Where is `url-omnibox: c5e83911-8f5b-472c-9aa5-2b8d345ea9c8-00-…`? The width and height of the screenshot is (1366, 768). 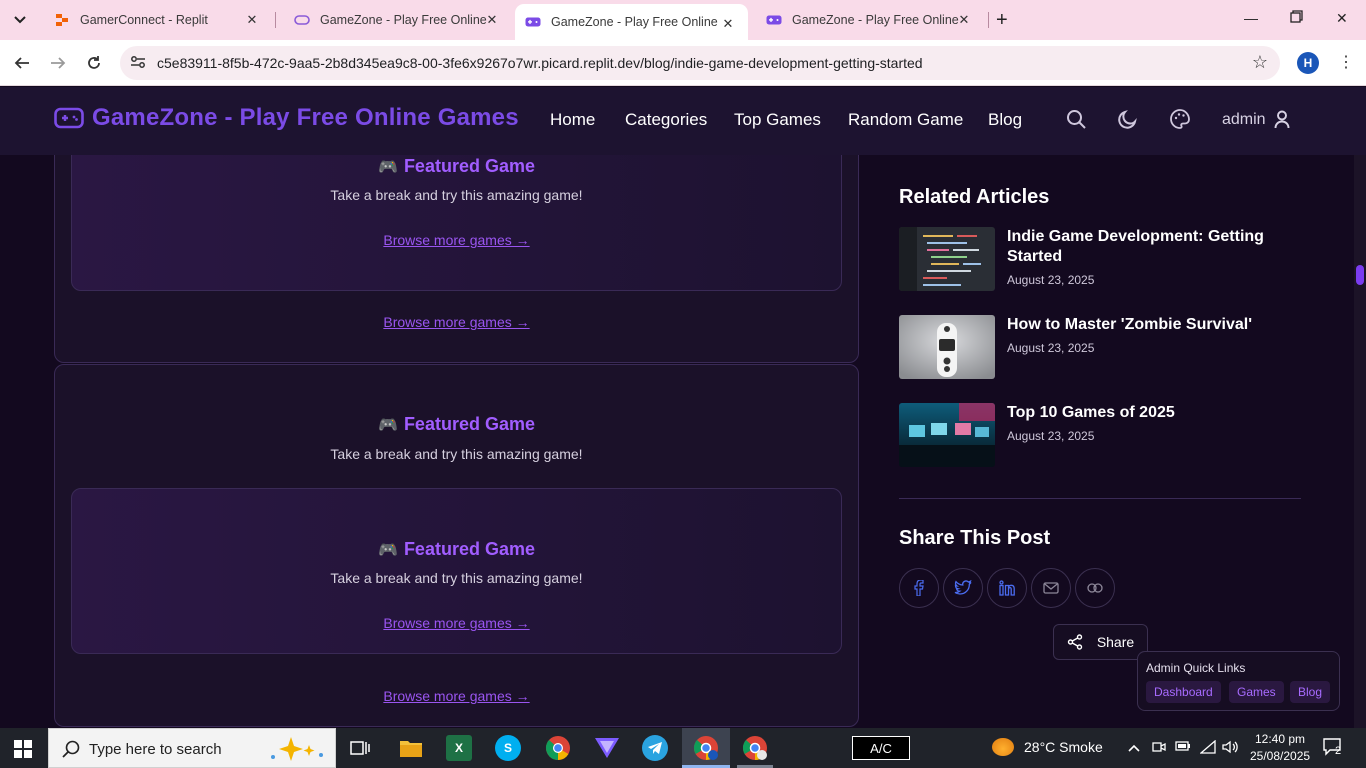
url-omnibox: c5e83911-8f5b-472c-9aa5-2b8d345ea9c8-00-… is located at coordinates (700, 63).